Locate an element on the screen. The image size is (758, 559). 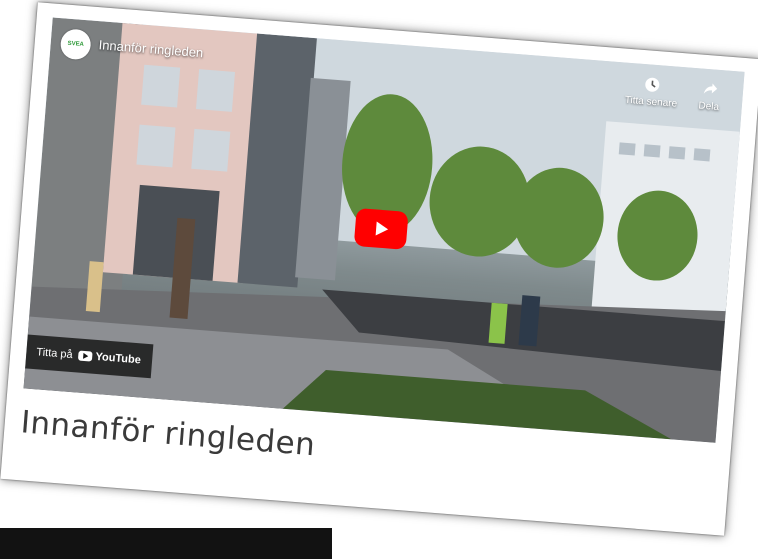
youtube-logo: YouTube is located at coordinates (110, 358).